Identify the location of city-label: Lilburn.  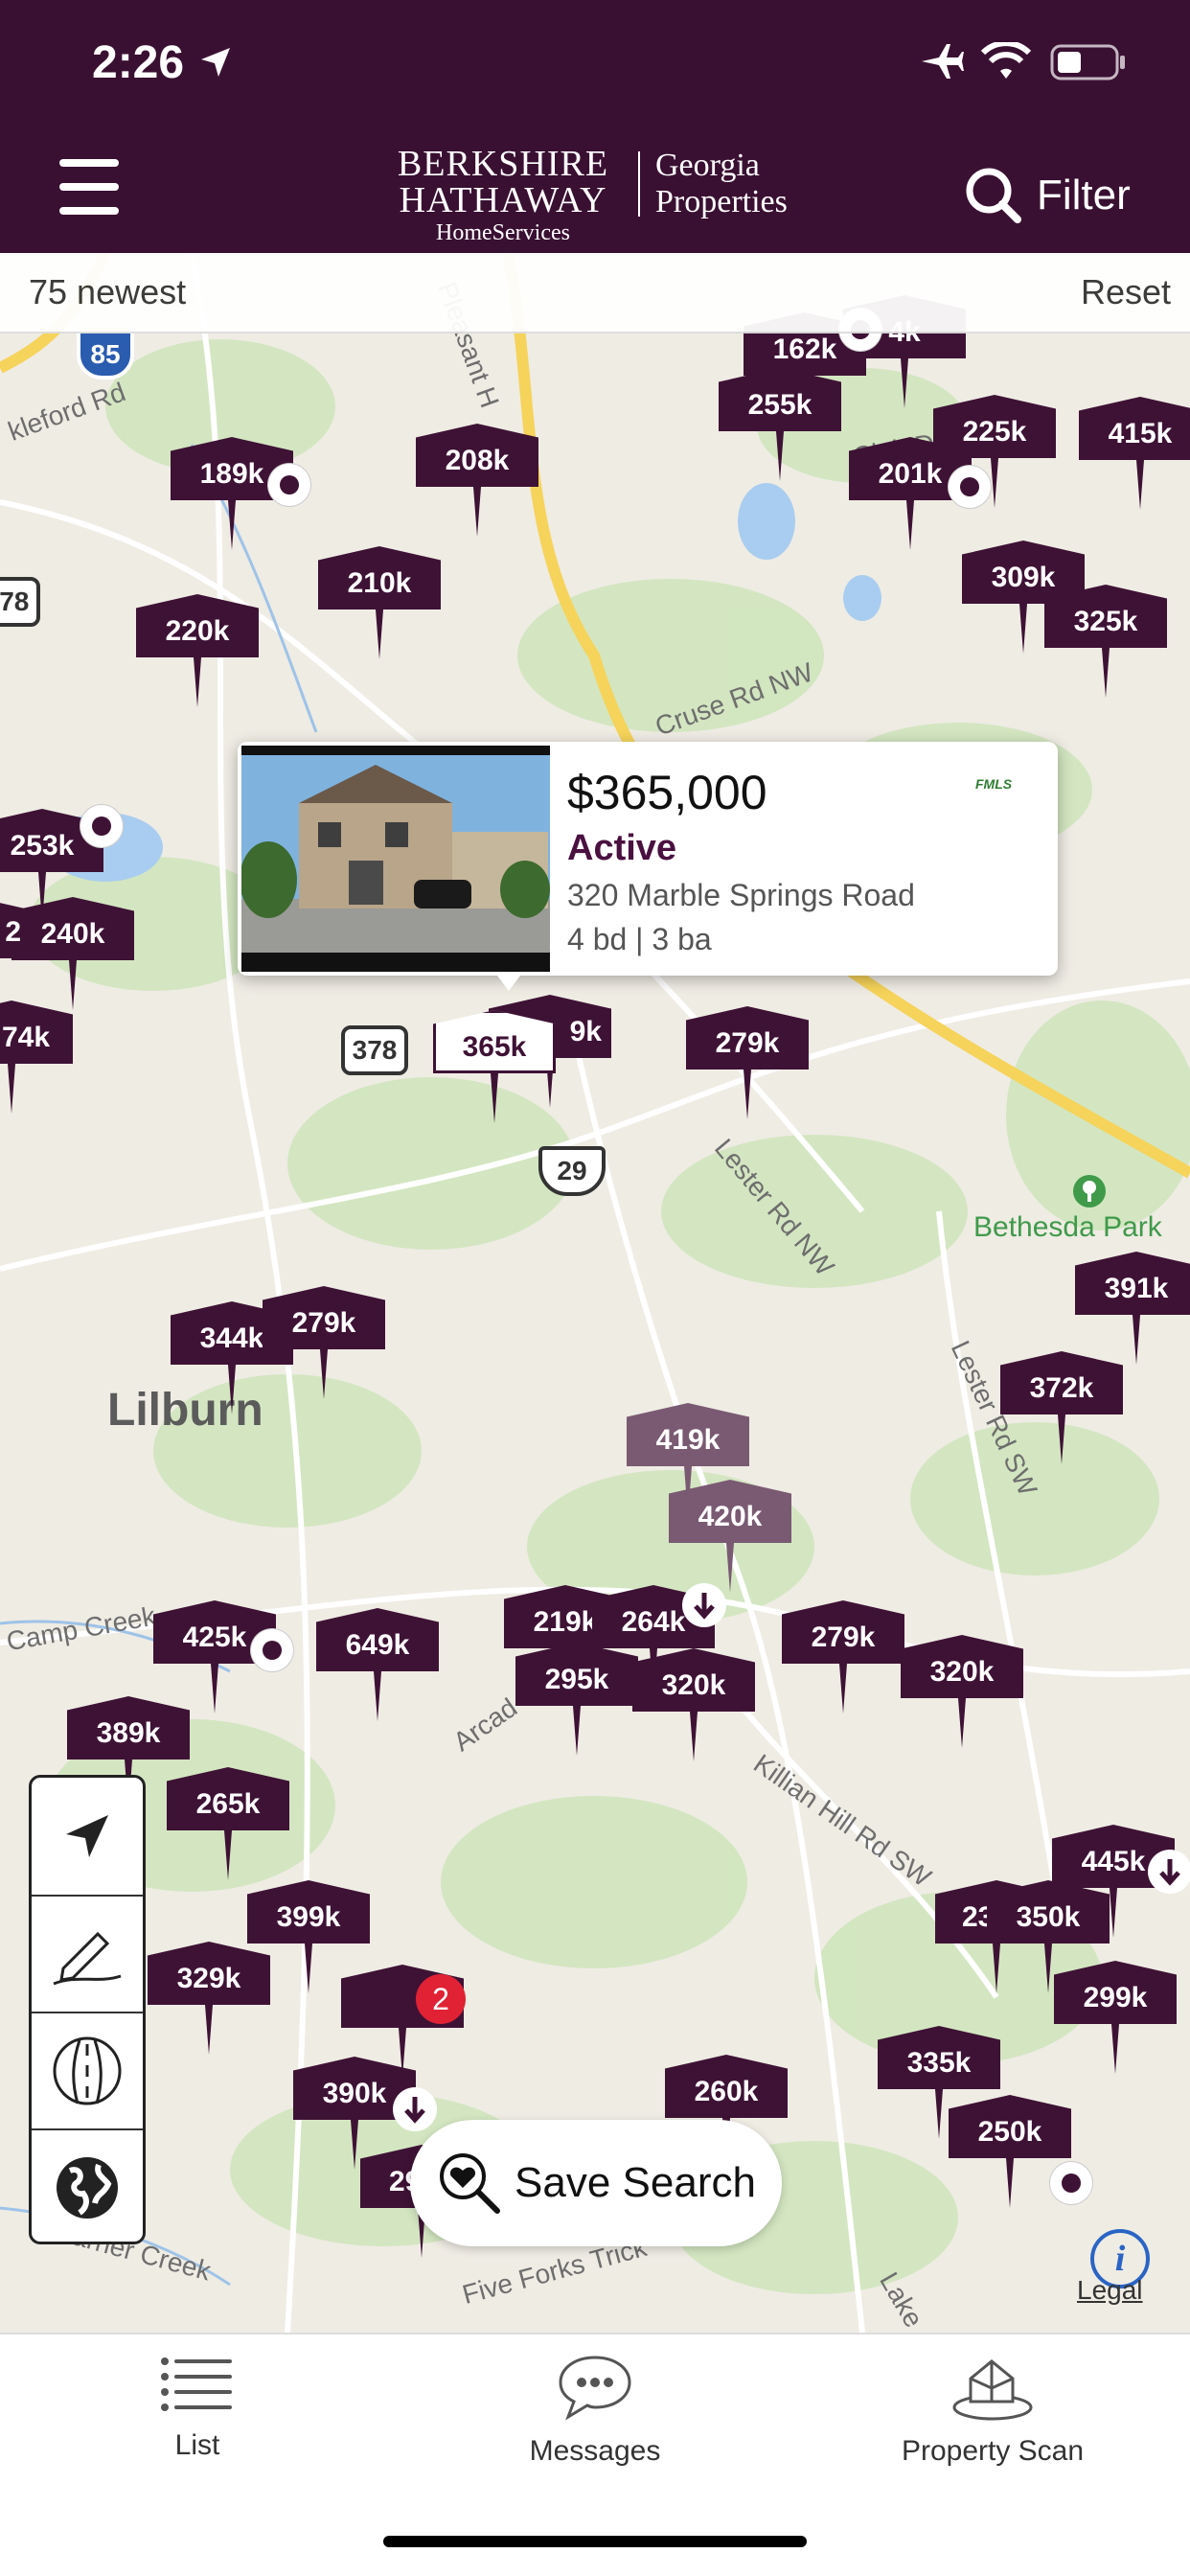
(185, 1410).